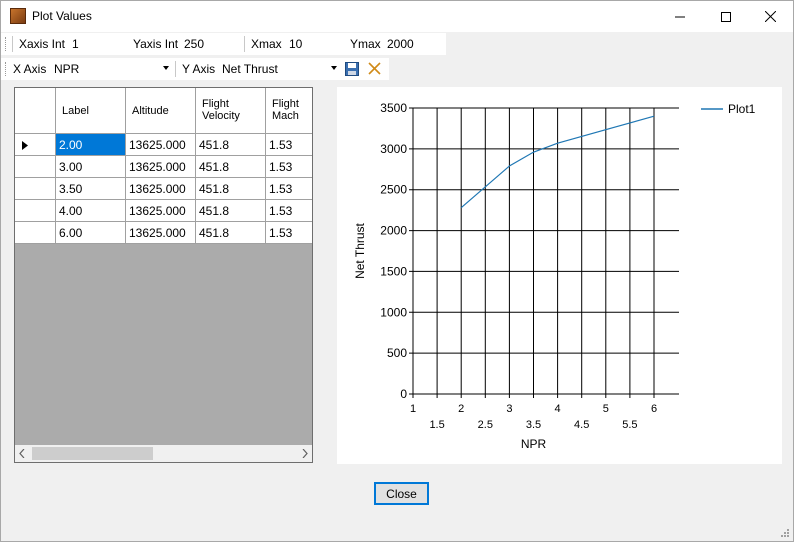 The image size is (794, 542). What do you see at coordinates (199, 69) in the screenshot?
I see `y-axis-label: Y Axis` at bounding box center [199, 69].